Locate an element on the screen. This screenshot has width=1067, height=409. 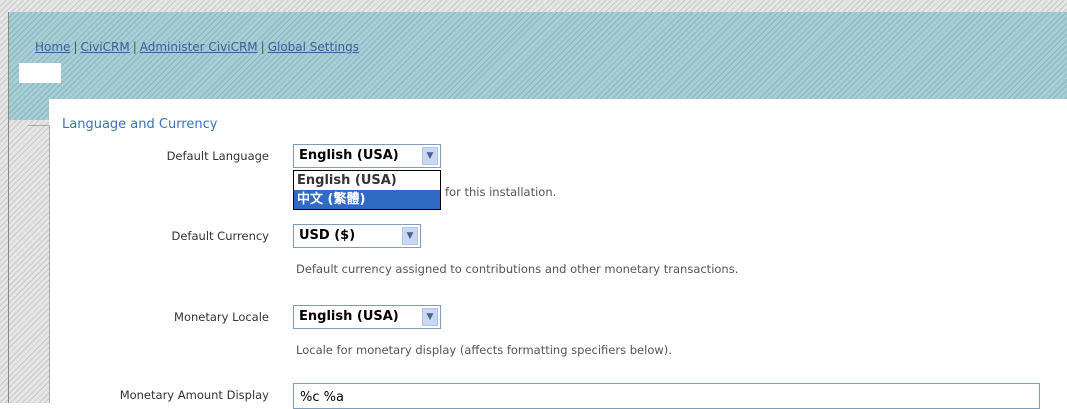
default-language-select: English (USA) ▼ is located at coordinates (367, 156).